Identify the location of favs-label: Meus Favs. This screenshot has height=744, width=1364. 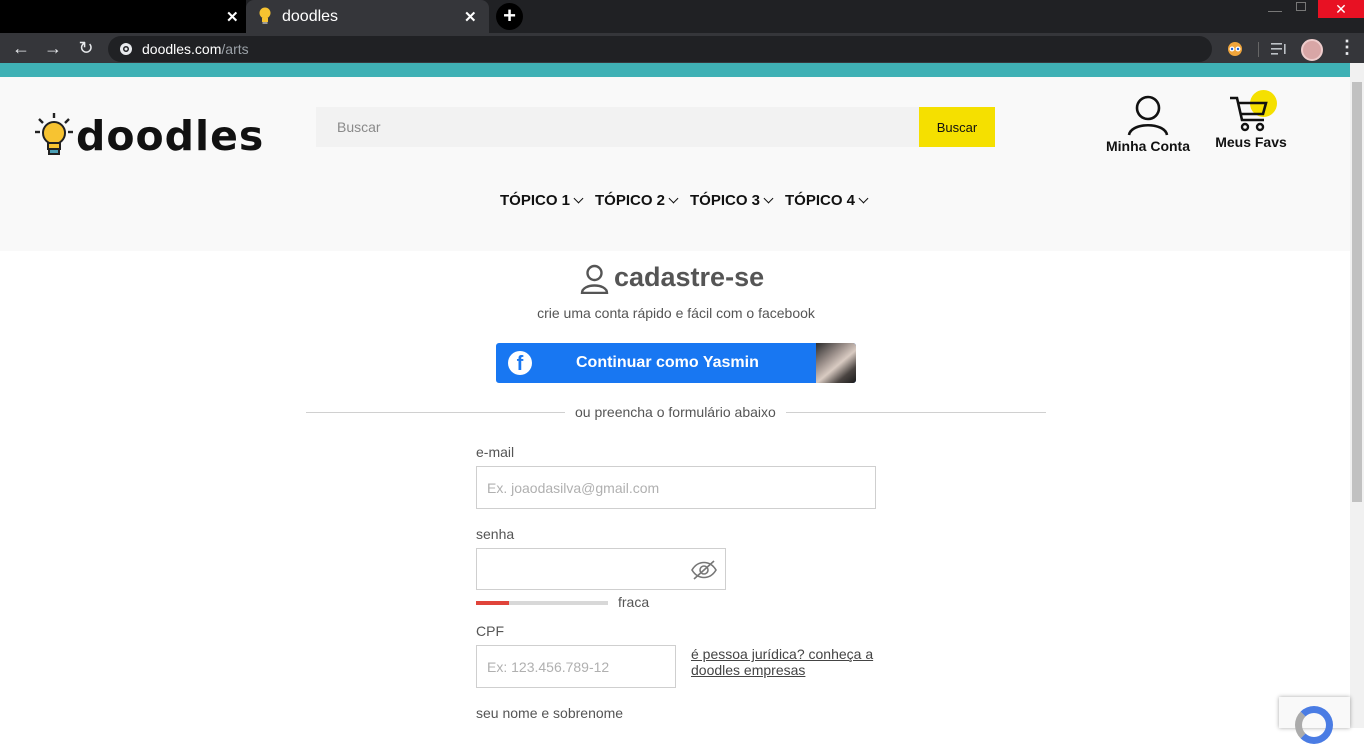
(1251, 142).